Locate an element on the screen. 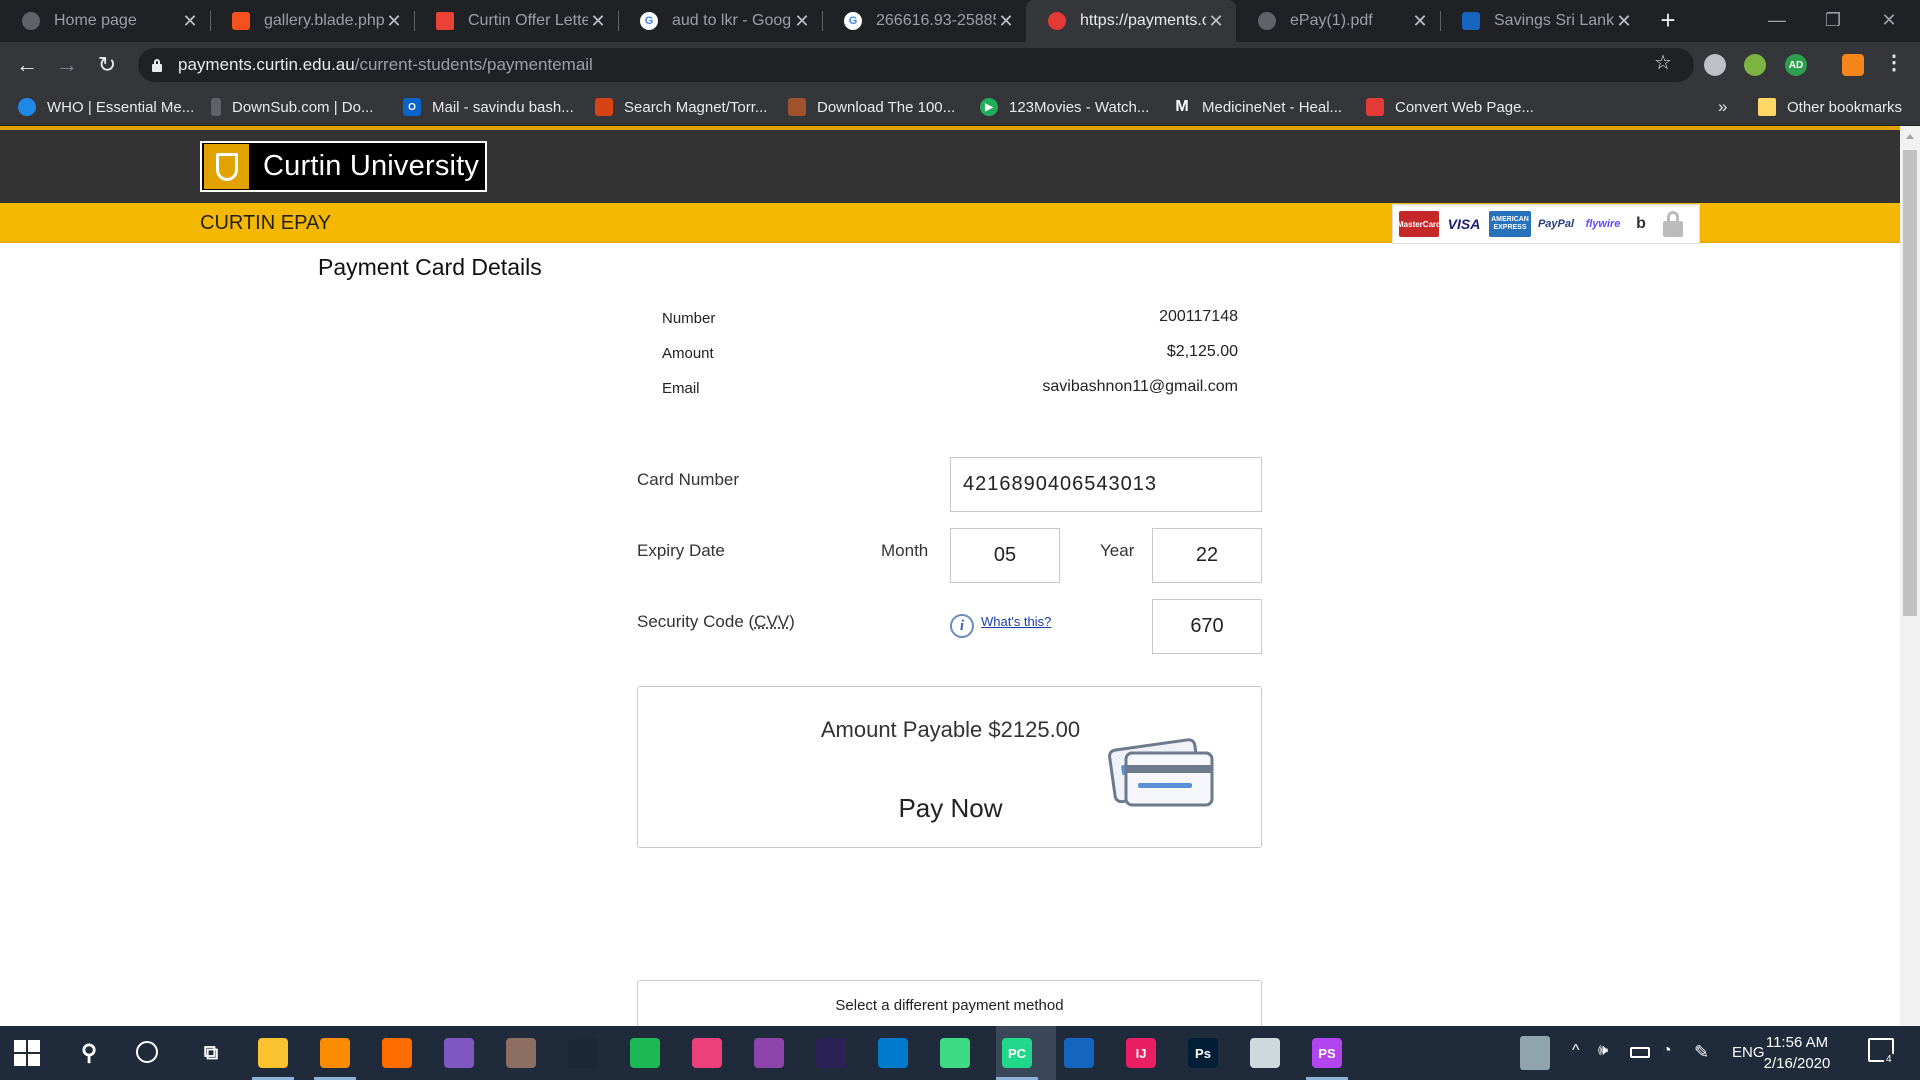  phpstorm-icon: PS is located at coordinates (1327, 1053).